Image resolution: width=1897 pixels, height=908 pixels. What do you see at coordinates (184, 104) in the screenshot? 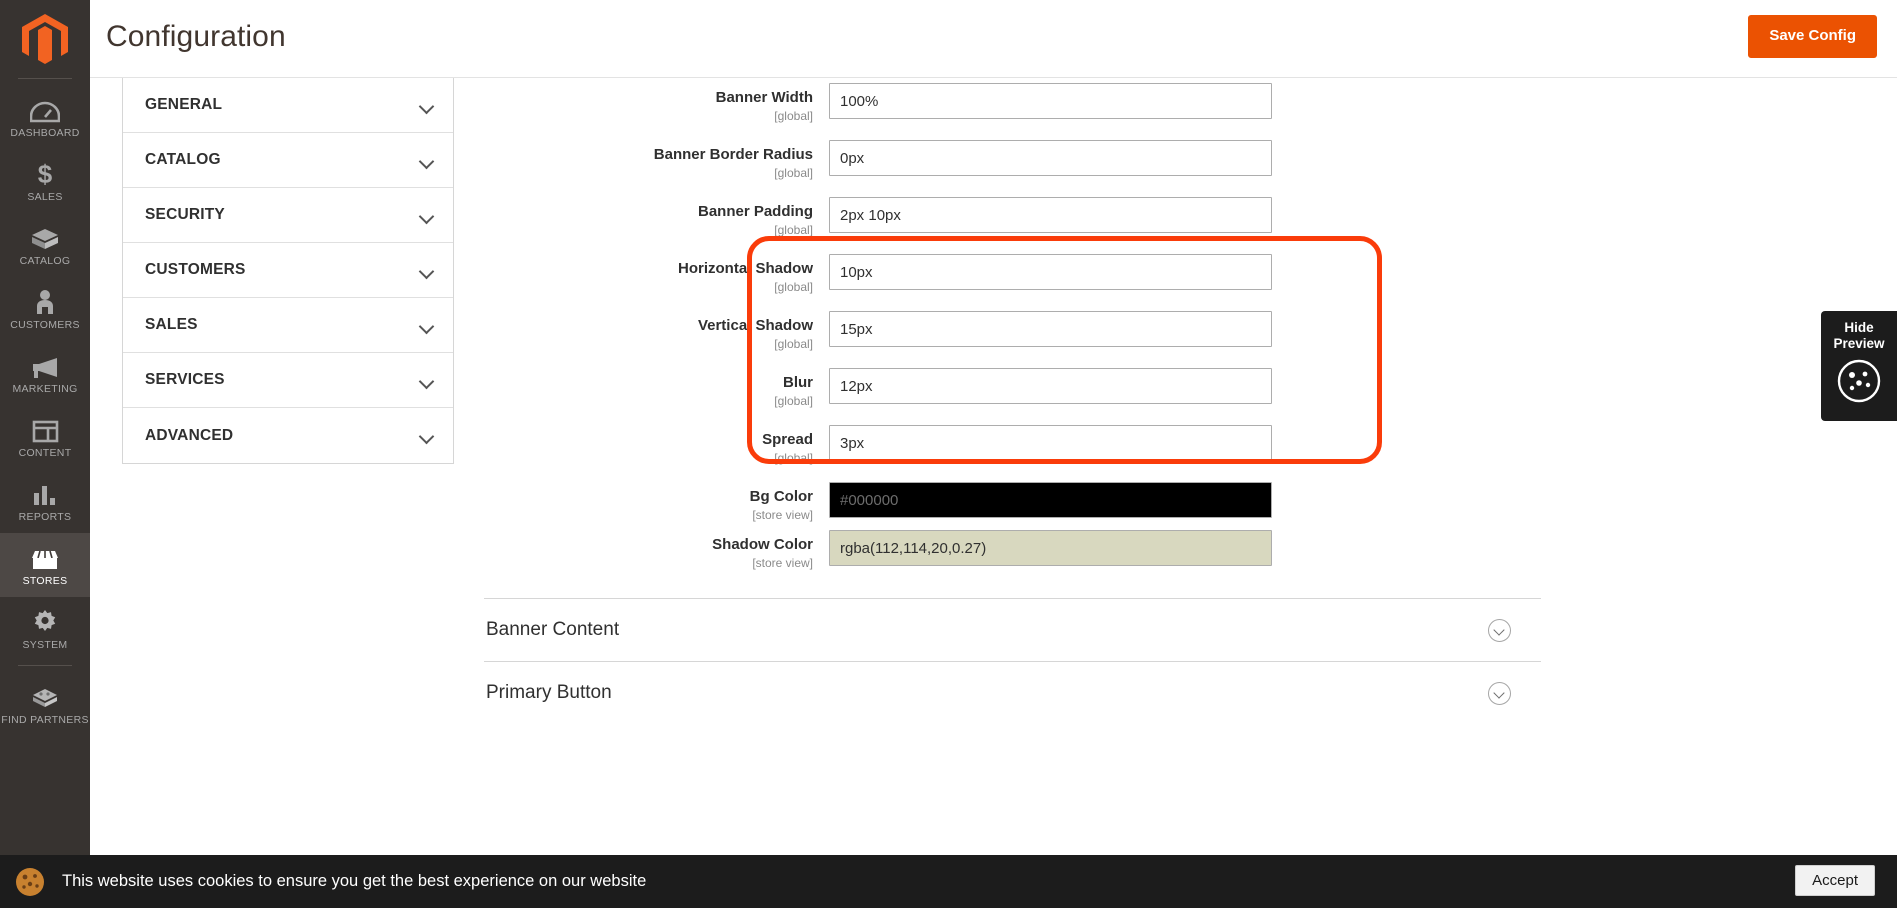
I see `confnav-label: GENERAL` at bounding box center [184, 104].